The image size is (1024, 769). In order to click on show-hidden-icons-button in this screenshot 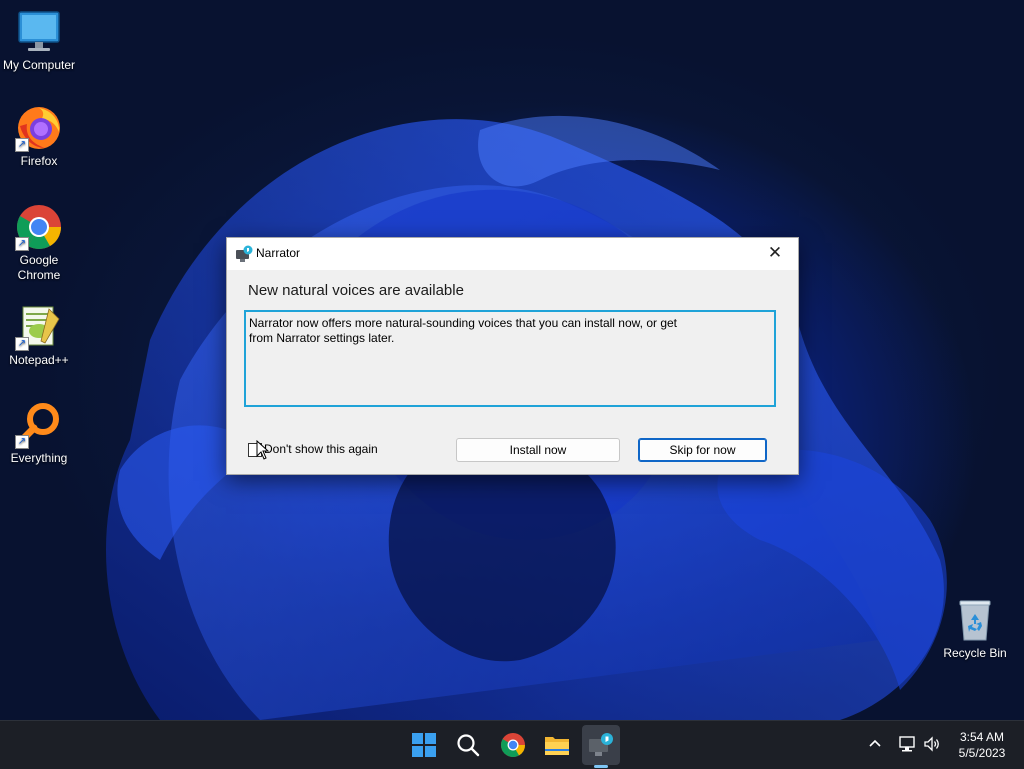, I will do `click(875, 746)`.